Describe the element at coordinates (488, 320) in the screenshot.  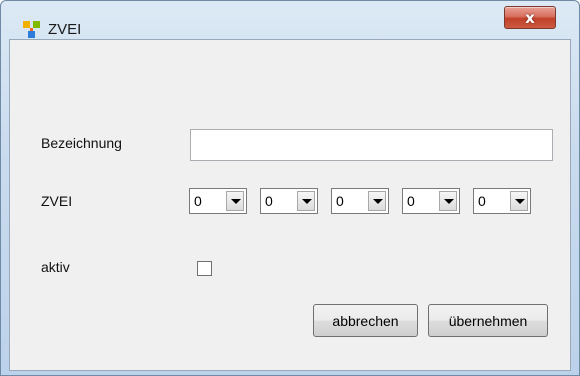
I see `apply-button: übernehmen` at that location.